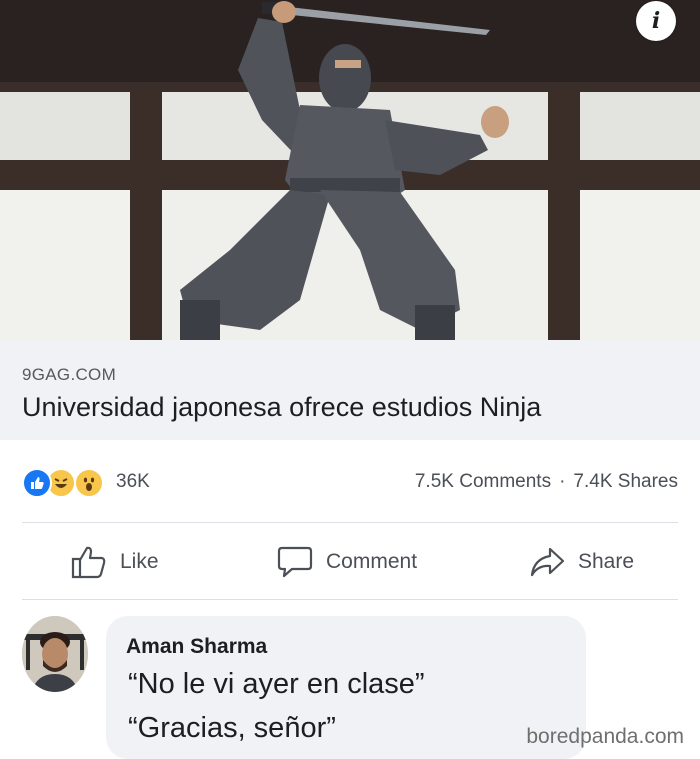 The image size is (700, 759). Describe the element at coordinates (372, 561) in the screenshot. I see `comment-label: Comment` at that location.